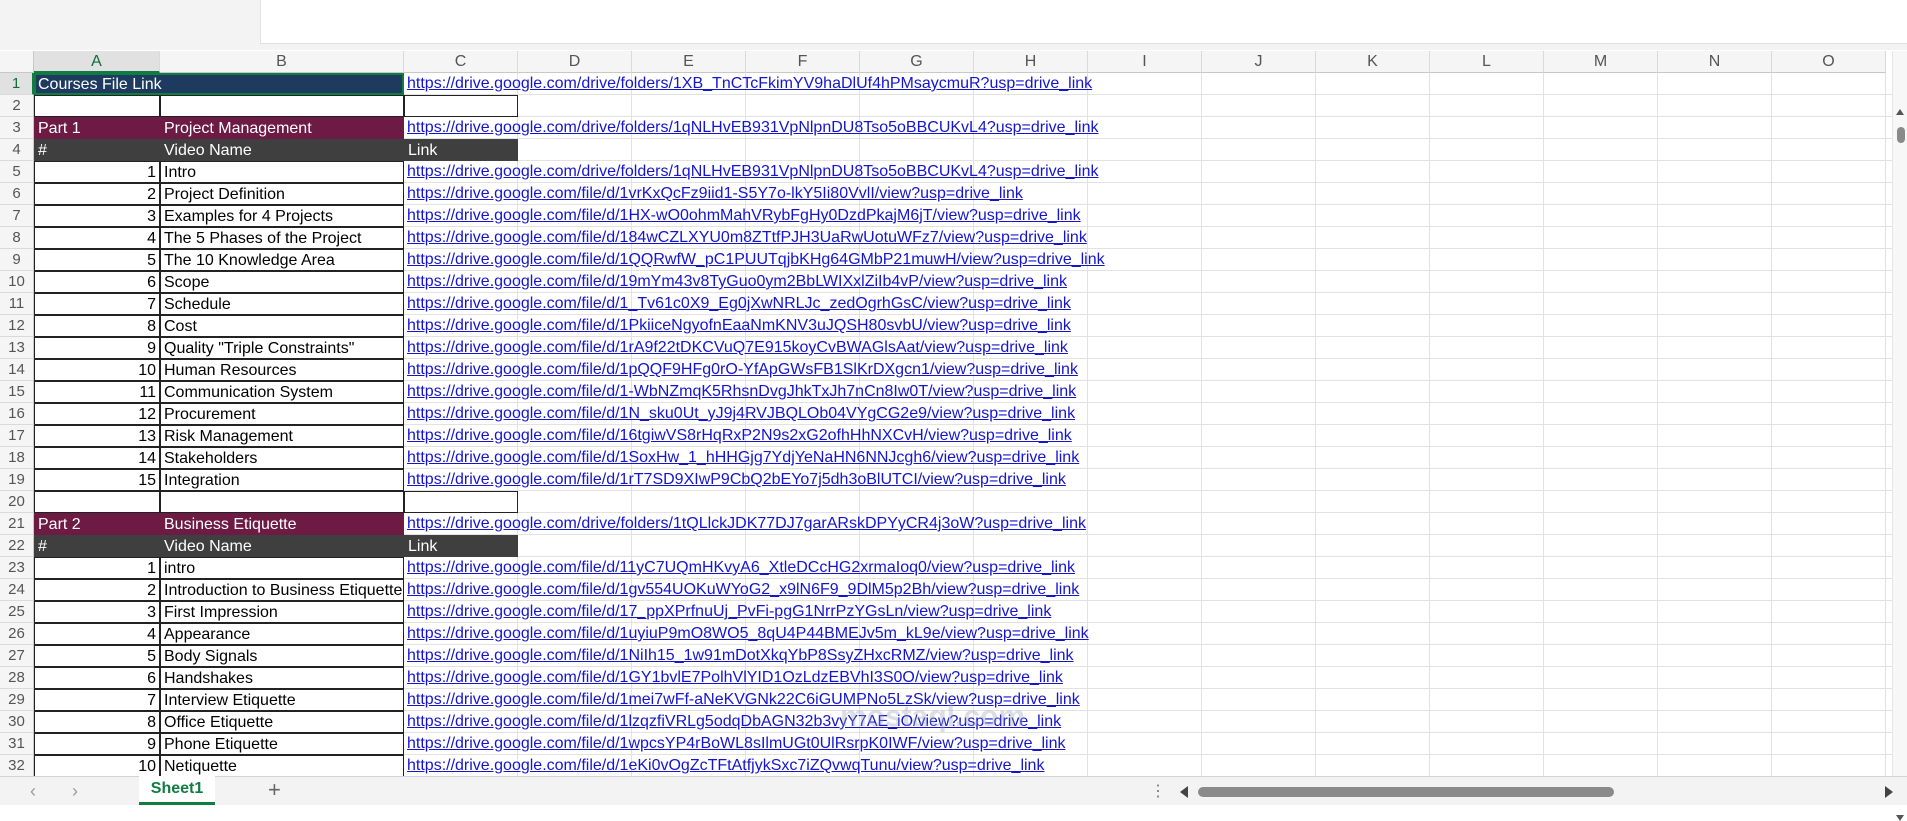 The width and height of the screenshot is (1907, 821). I want to click on part-title: Project Management, so click(282, 128).